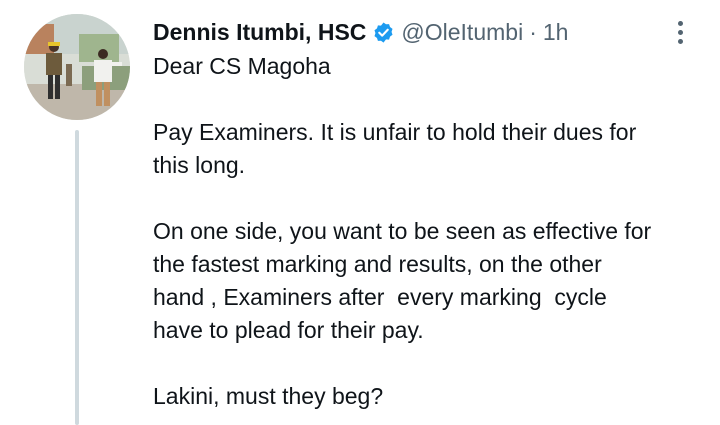  What do you see at coordinates (383, 32) in the screenshot?
I see `verified-badge-icon` at bounding box center [383, 32].